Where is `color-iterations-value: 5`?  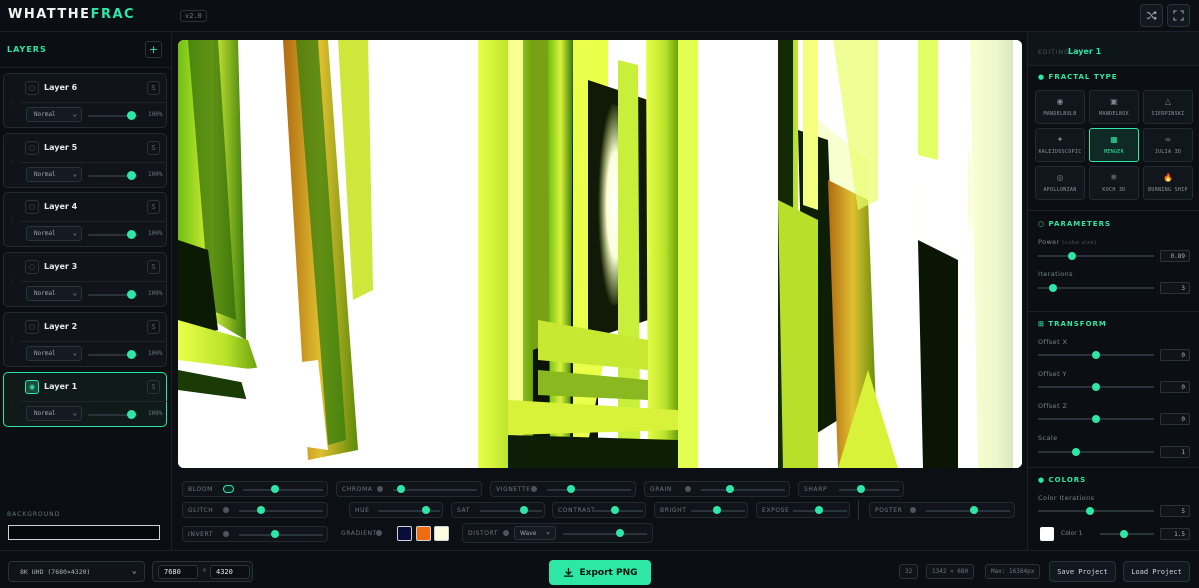 color-iterations-value: 5 is located at coordinates (1175, 511).